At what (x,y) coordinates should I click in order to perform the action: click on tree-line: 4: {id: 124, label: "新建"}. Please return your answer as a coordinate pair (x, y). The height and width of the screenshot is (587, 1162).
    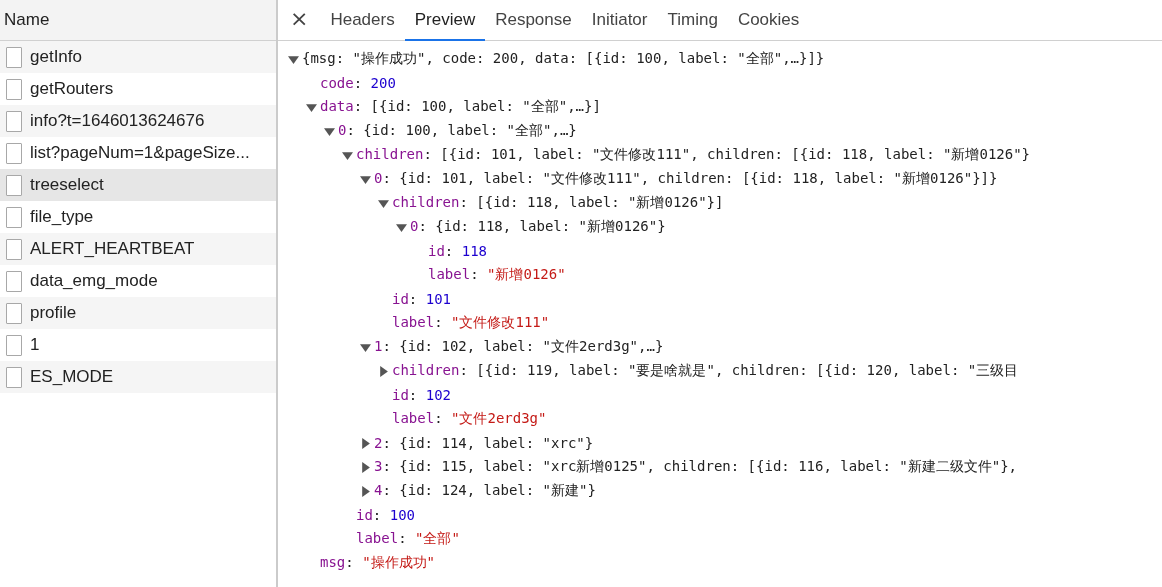
    Looking at the image, I should click on (485, 491).